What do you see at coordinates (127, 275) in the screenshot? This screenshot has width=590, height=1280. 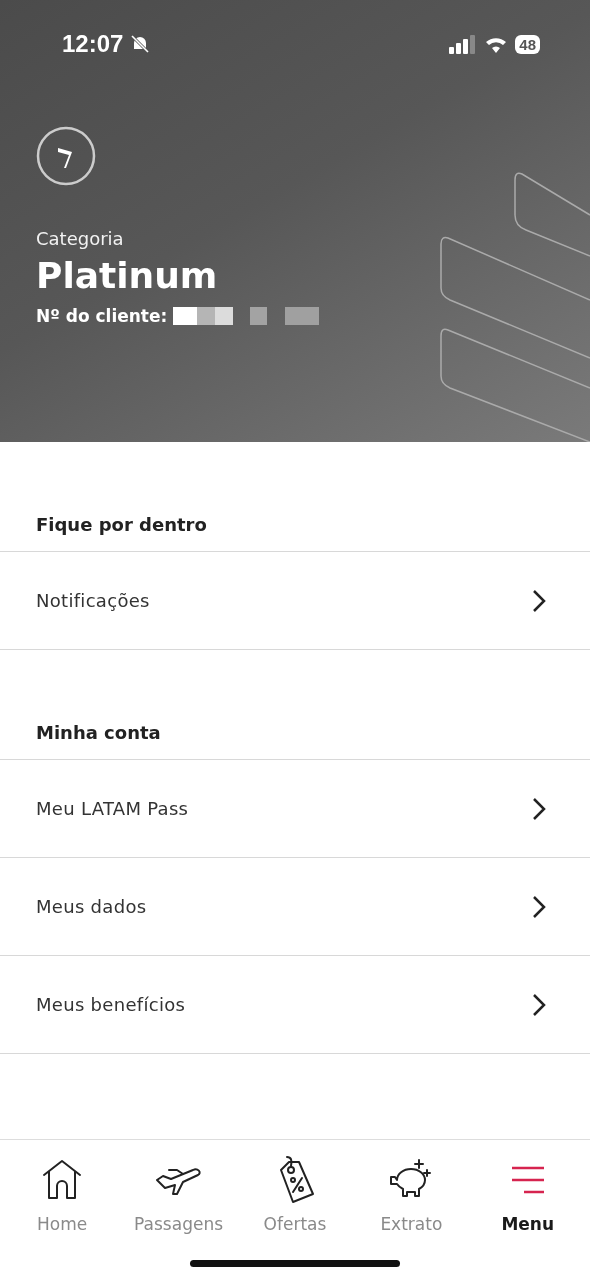 I see `category-name: Platinum` at bounding box center [127, 275].